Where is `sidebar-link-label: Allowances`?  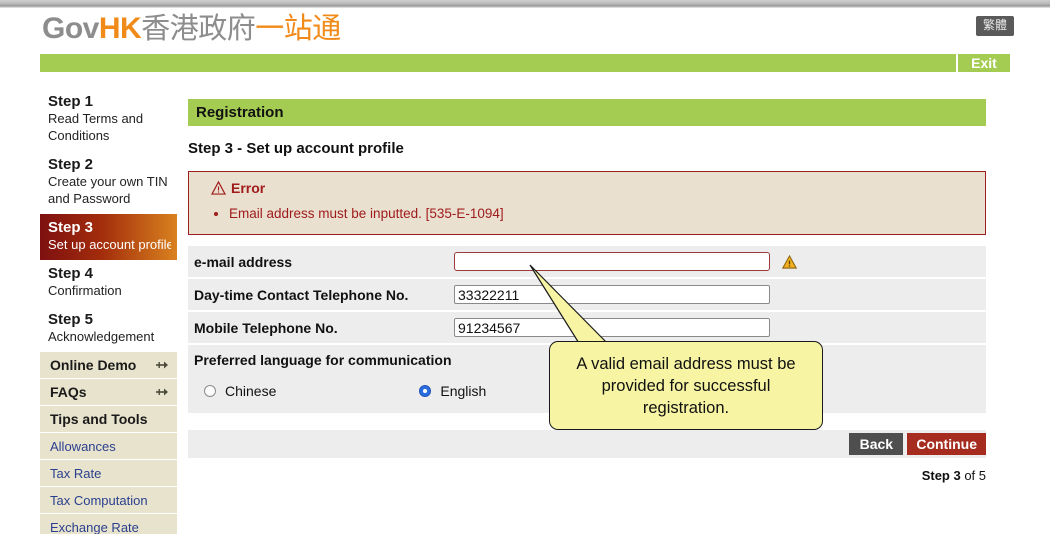
sidebar-link-label: Allowances is located at coordinates (83, 446).